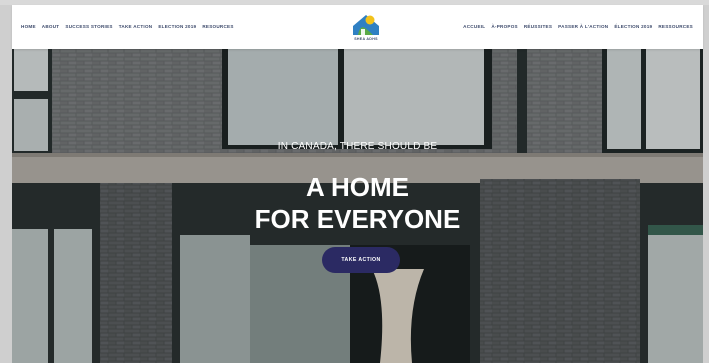 The image size is (709, 363). I want to click on hero-headline-line-1: A HOME, so click(357, 187).